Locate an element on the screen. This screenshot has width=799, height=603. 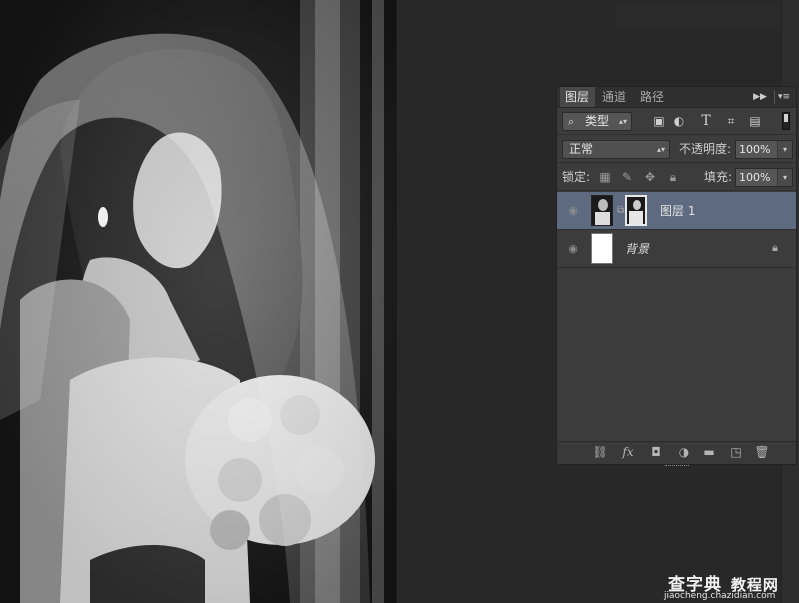
image-filter-icon: ▣ is located at coordinates (659, 121).